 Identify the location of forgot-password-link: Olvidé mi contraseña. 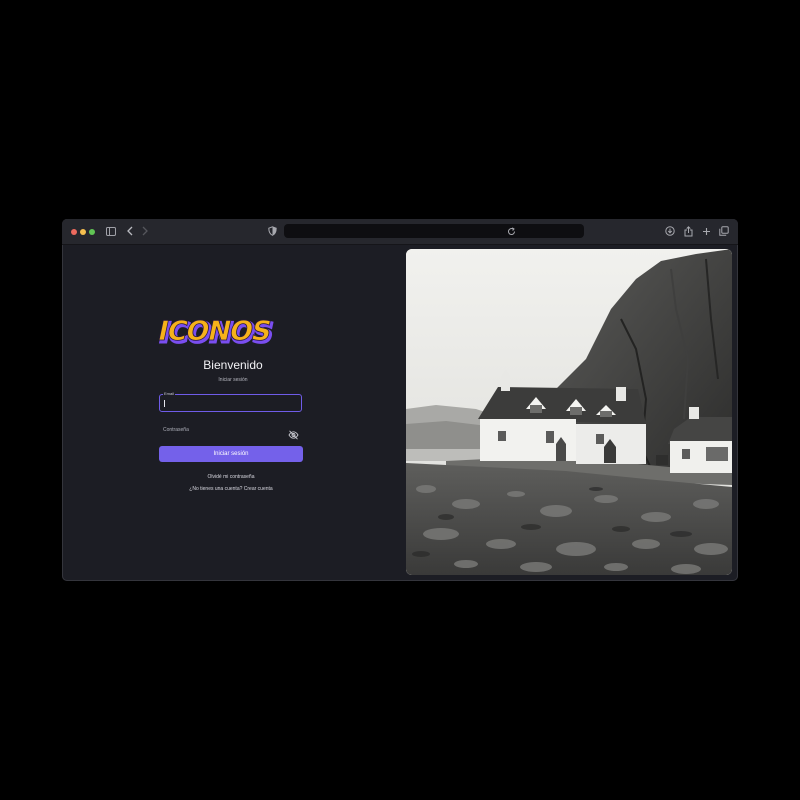
(231, 477).